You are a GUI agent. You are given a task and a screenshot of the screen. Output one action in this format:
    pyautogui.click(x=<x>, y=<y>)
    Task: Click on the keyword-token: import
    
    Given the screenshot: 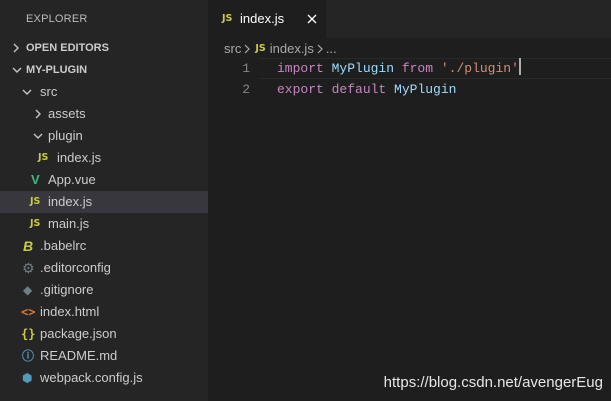 What is the action you would take?
    pyautogui.click(x=300, y=68)
    